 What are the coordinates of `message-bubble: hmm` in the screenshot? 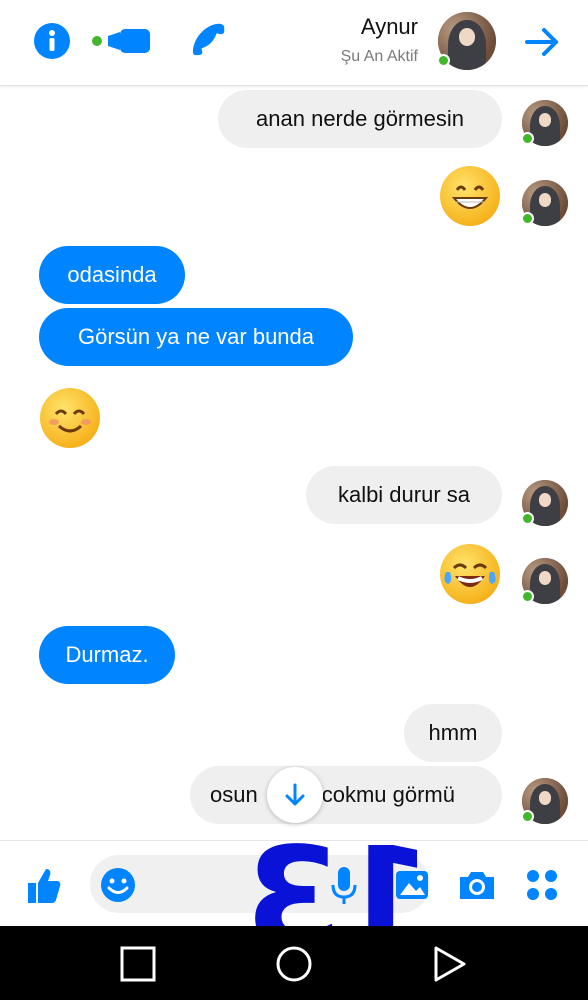 It's located at (453, 733).